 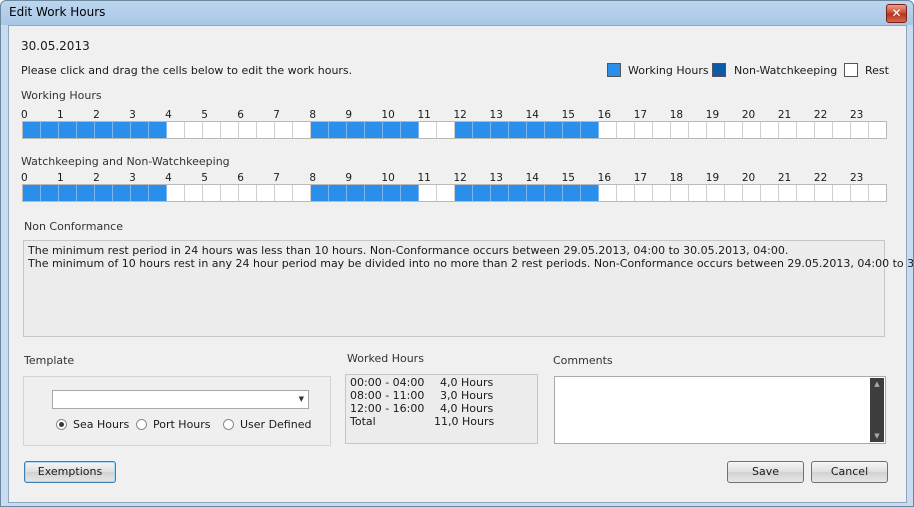 I want to click on save-button: Save, so click(x=765, y=472).